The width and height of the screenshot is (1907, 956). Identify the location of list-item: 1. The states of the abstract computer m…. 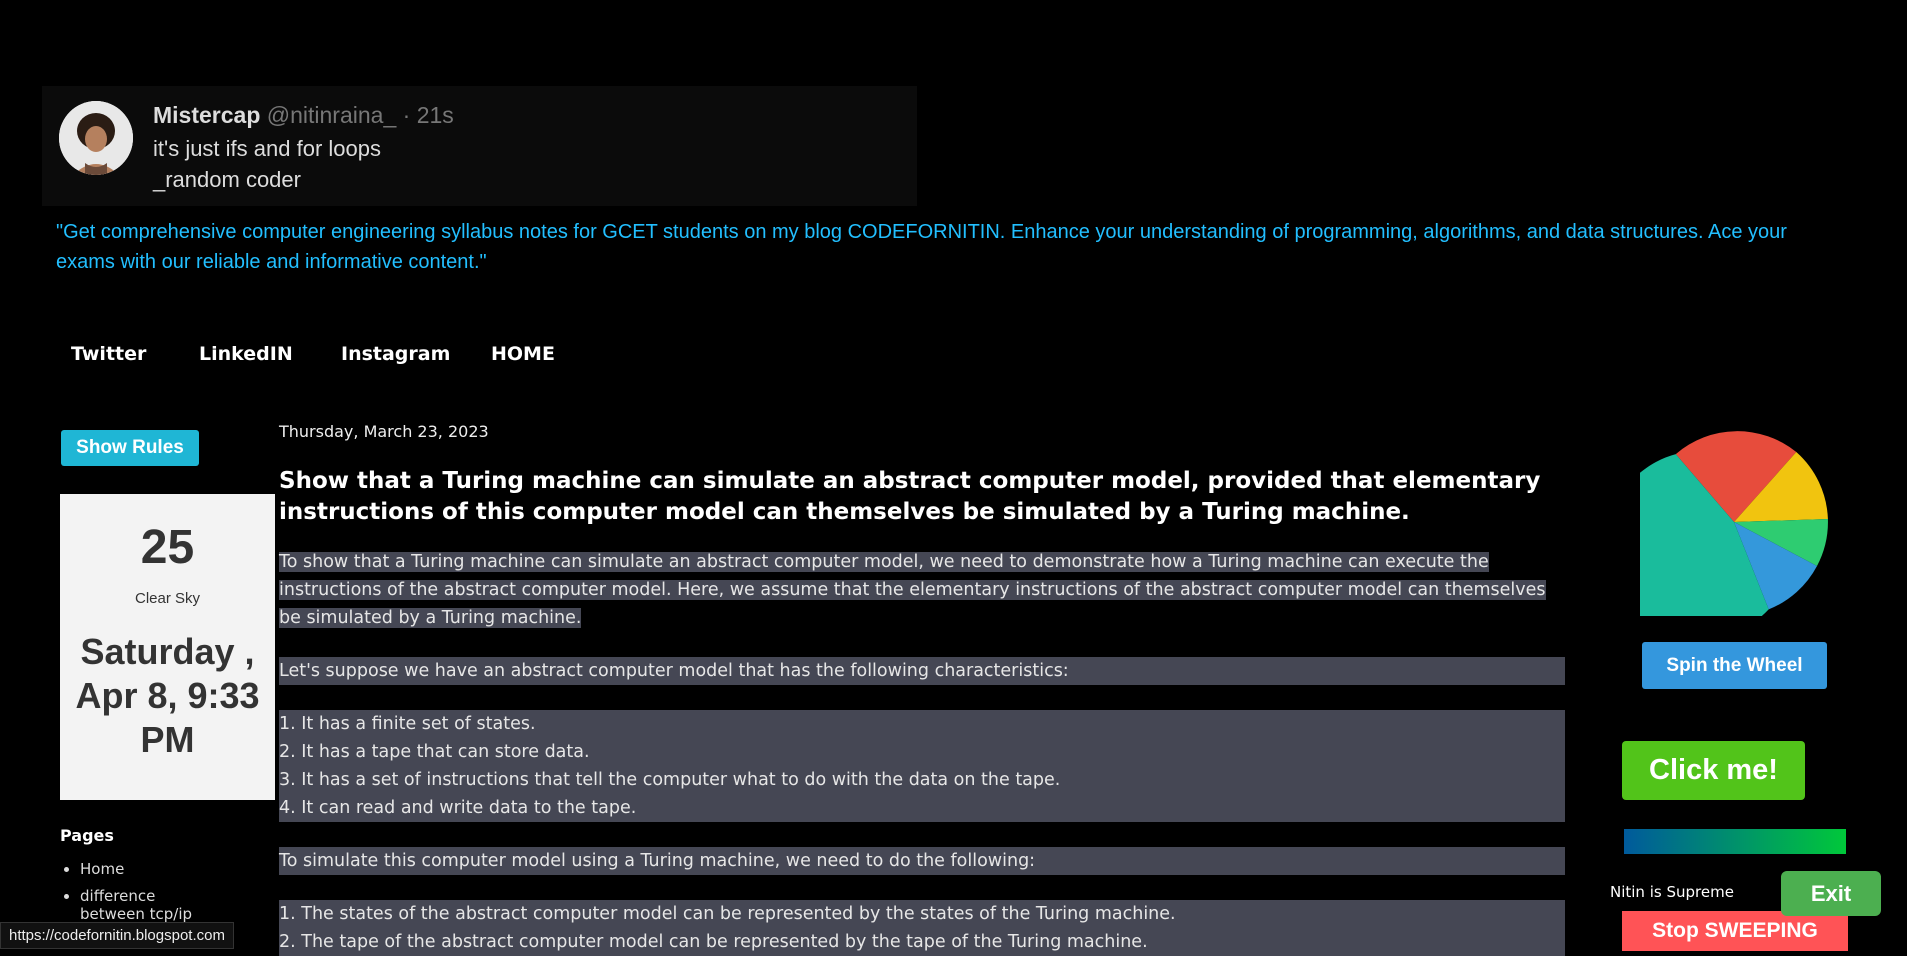
(727, 914).